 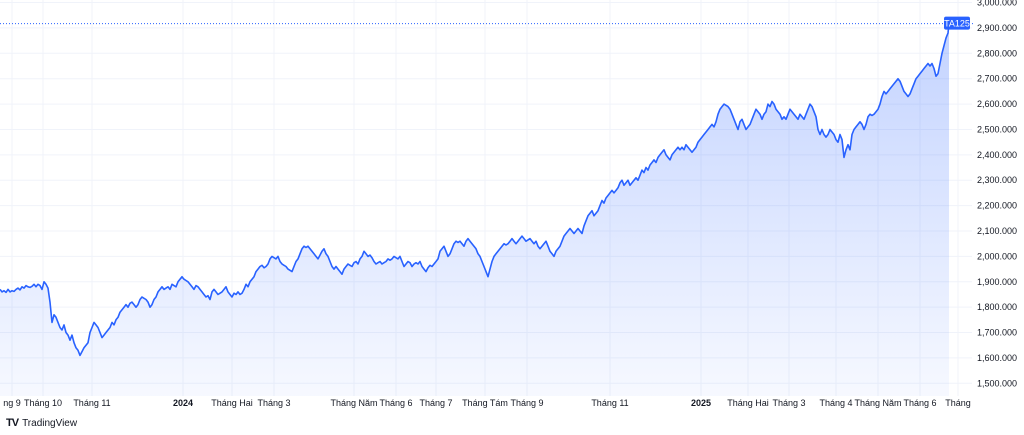 What do you see at coordinates (997, 383) in the screenshot?
I see `y-tick-label: 1,500.000` at bounding box center [997, 383].